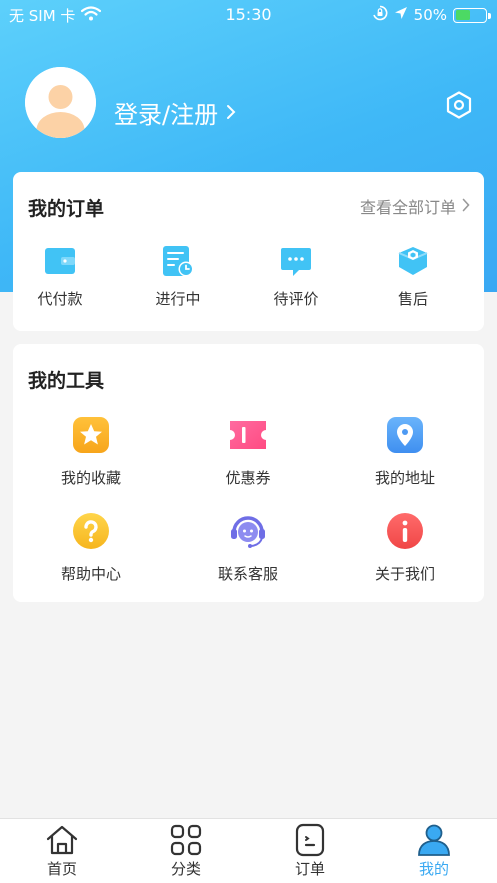  What do you see at coordinates (430, 15) in the screenshot?
I see `battery-percent: 50%` at bounding box center [430, 15].